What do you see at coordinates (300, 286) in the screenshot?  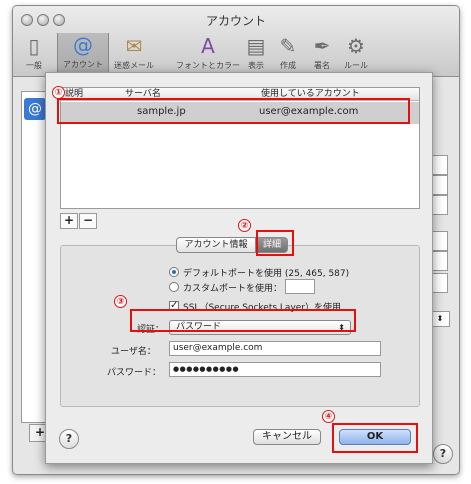 I see `custom-port-field` at bounding box center [300, 286].